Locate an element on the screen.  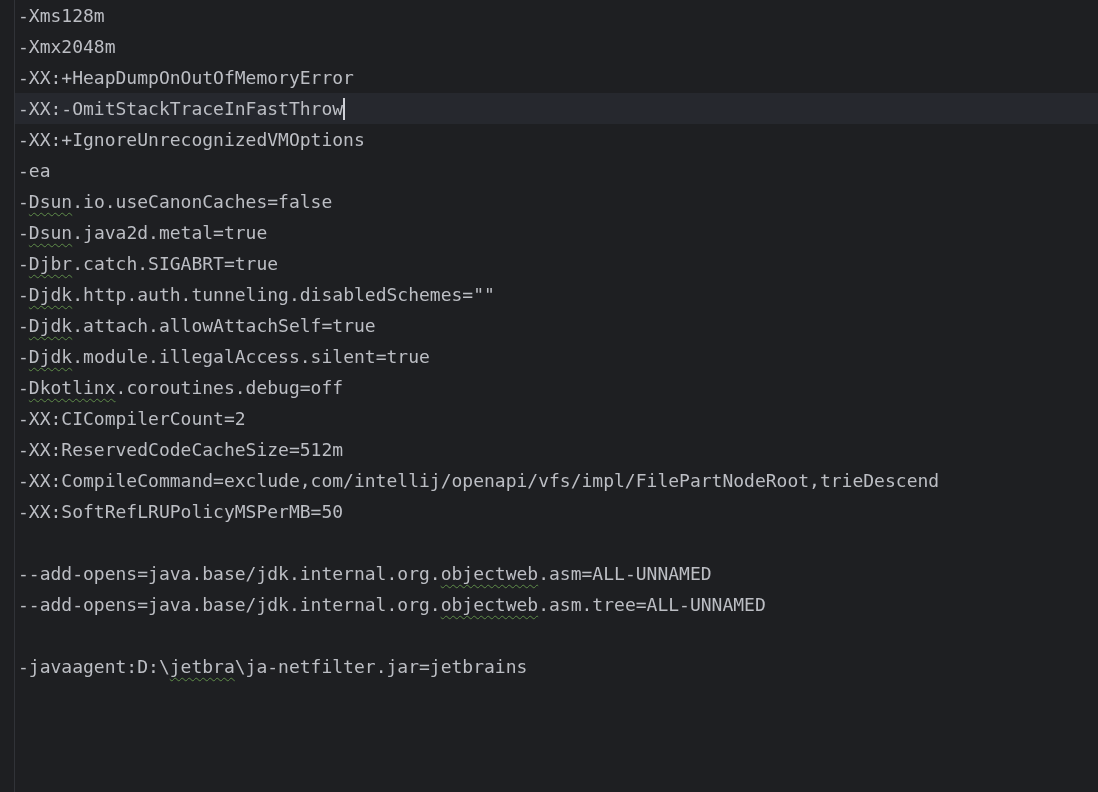
code-line: -XX:+IgnoreUnrecognizedVMOptions is located at coordinates (191, 139).